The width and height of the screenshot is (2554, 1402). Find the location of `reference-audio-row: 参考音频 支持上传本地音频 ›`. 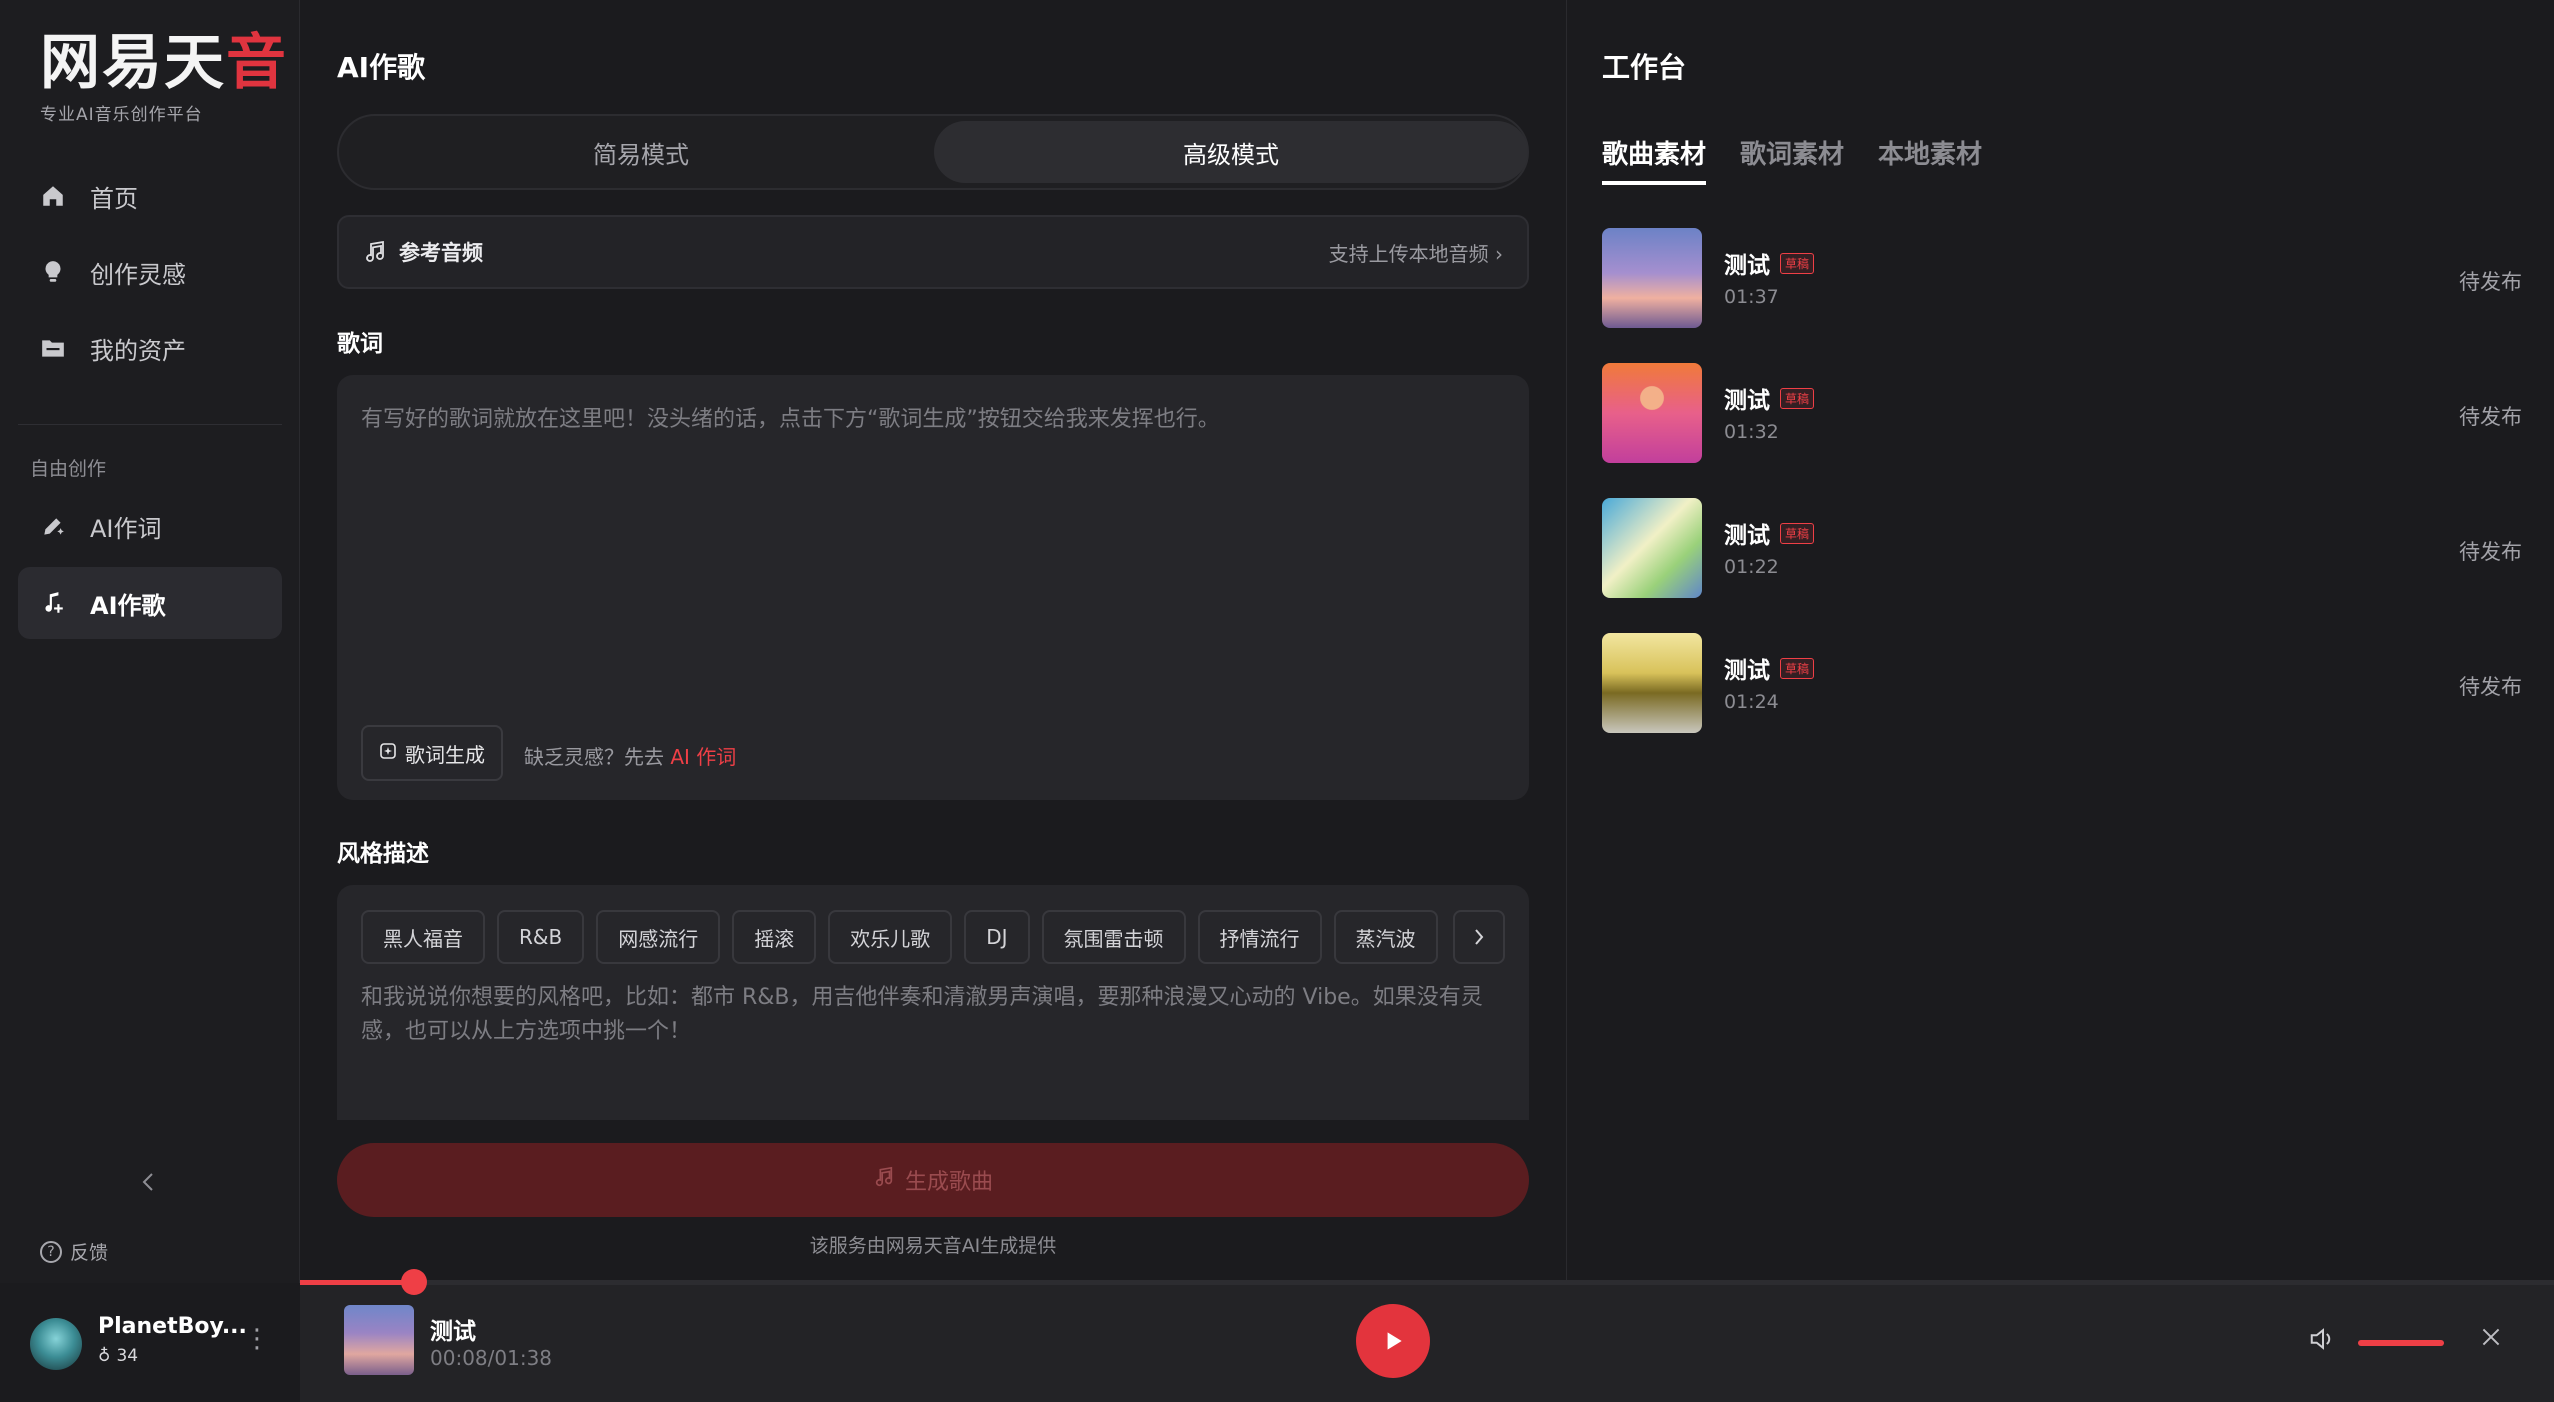

reference-audio-row: 参考音频 支持上传本地音频 › is located at coordinates (933, 252).